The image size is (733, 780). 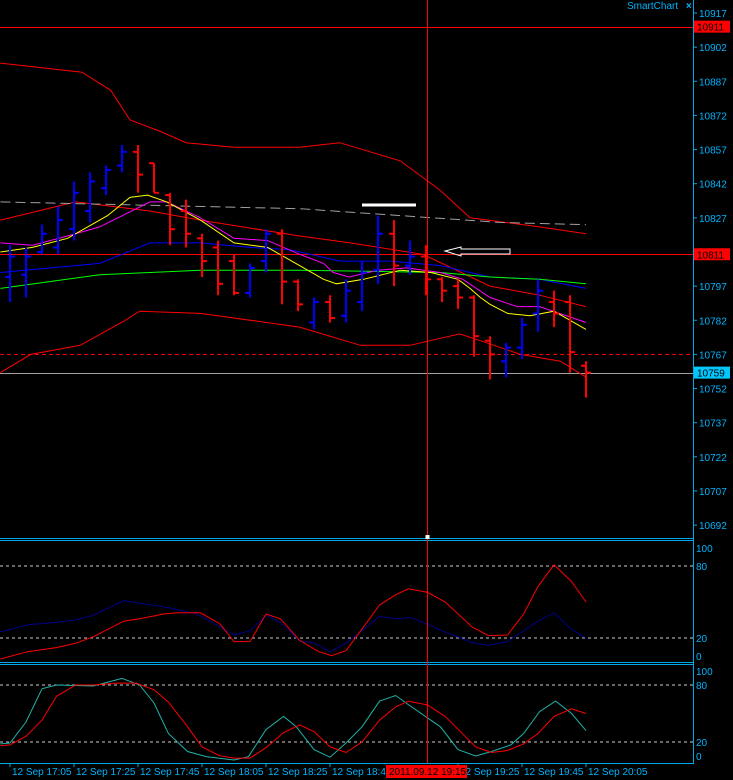 I want to click on oscillator-2-panel, so click(x=346, y=719).